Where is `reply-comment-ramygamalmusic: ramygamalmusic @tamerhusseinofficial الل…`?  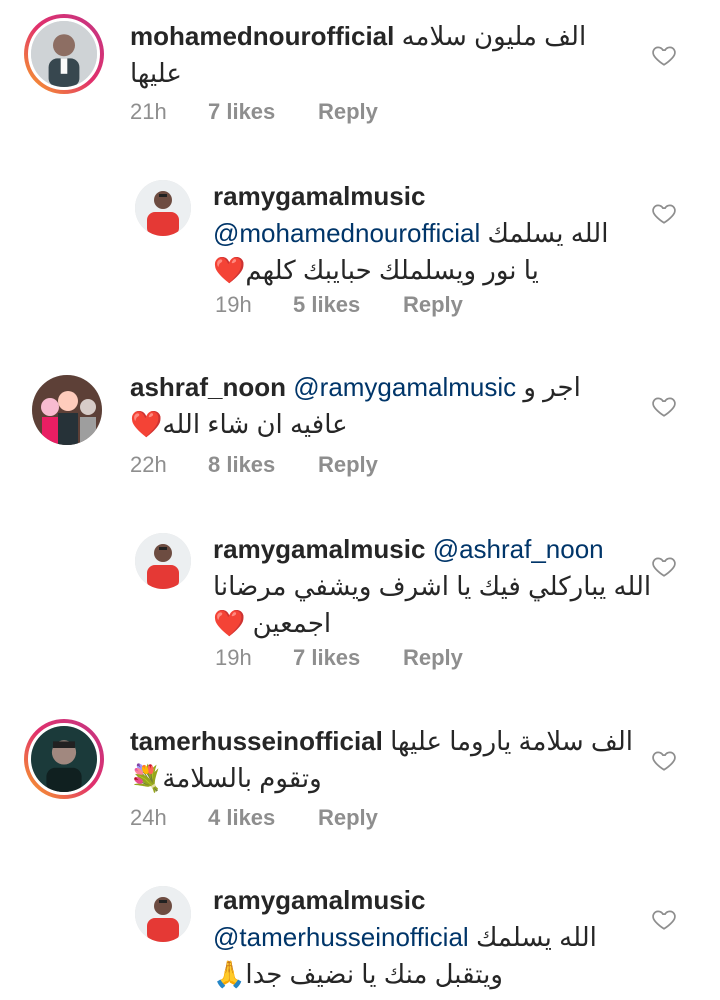
reply-comment-ramygamalmusic: ramygamalmusic @tamerhusseinofficial الل… is located at coordinates (360, 939).